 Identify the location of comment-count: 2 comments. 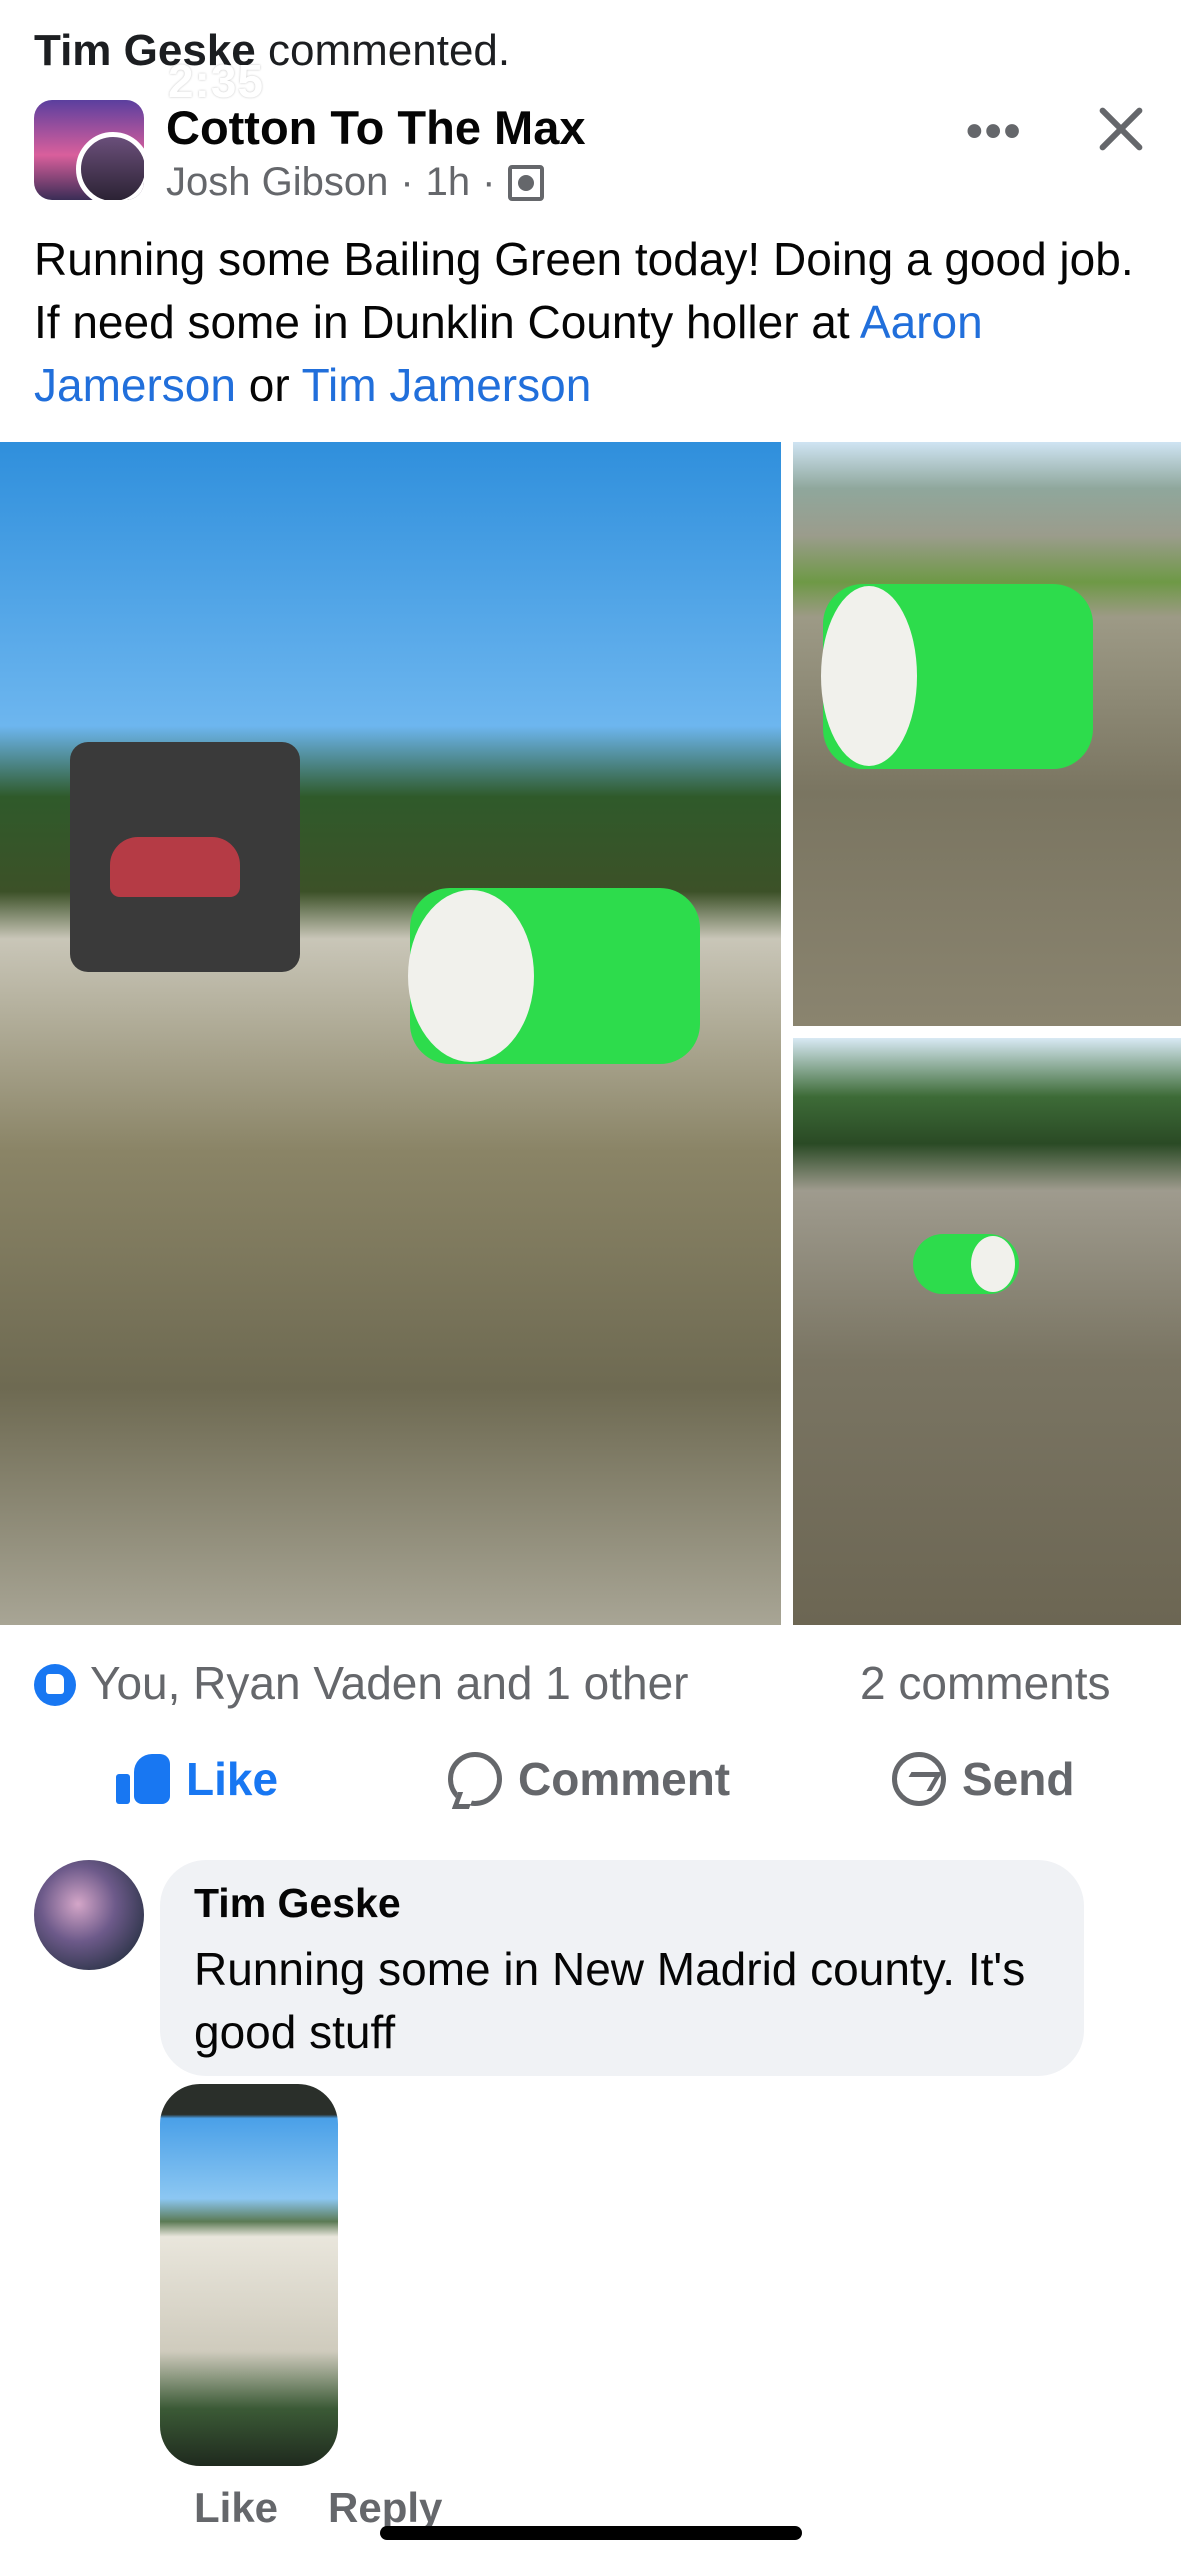
(985, 1683).